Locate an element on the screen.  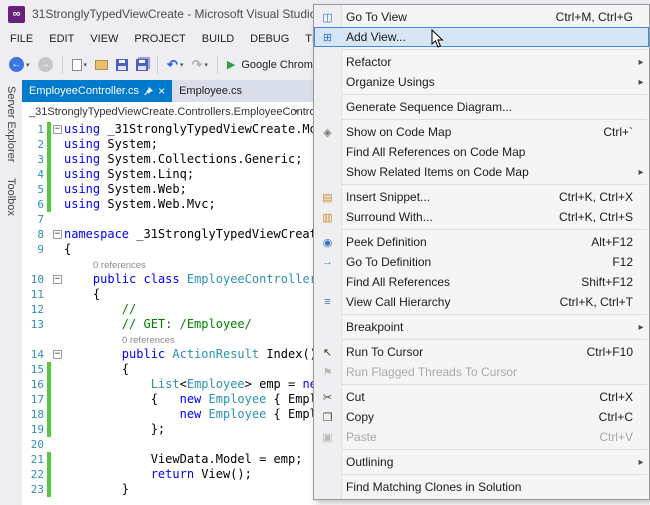
menu-item-label: Paste is located at coordinates (361, 437).